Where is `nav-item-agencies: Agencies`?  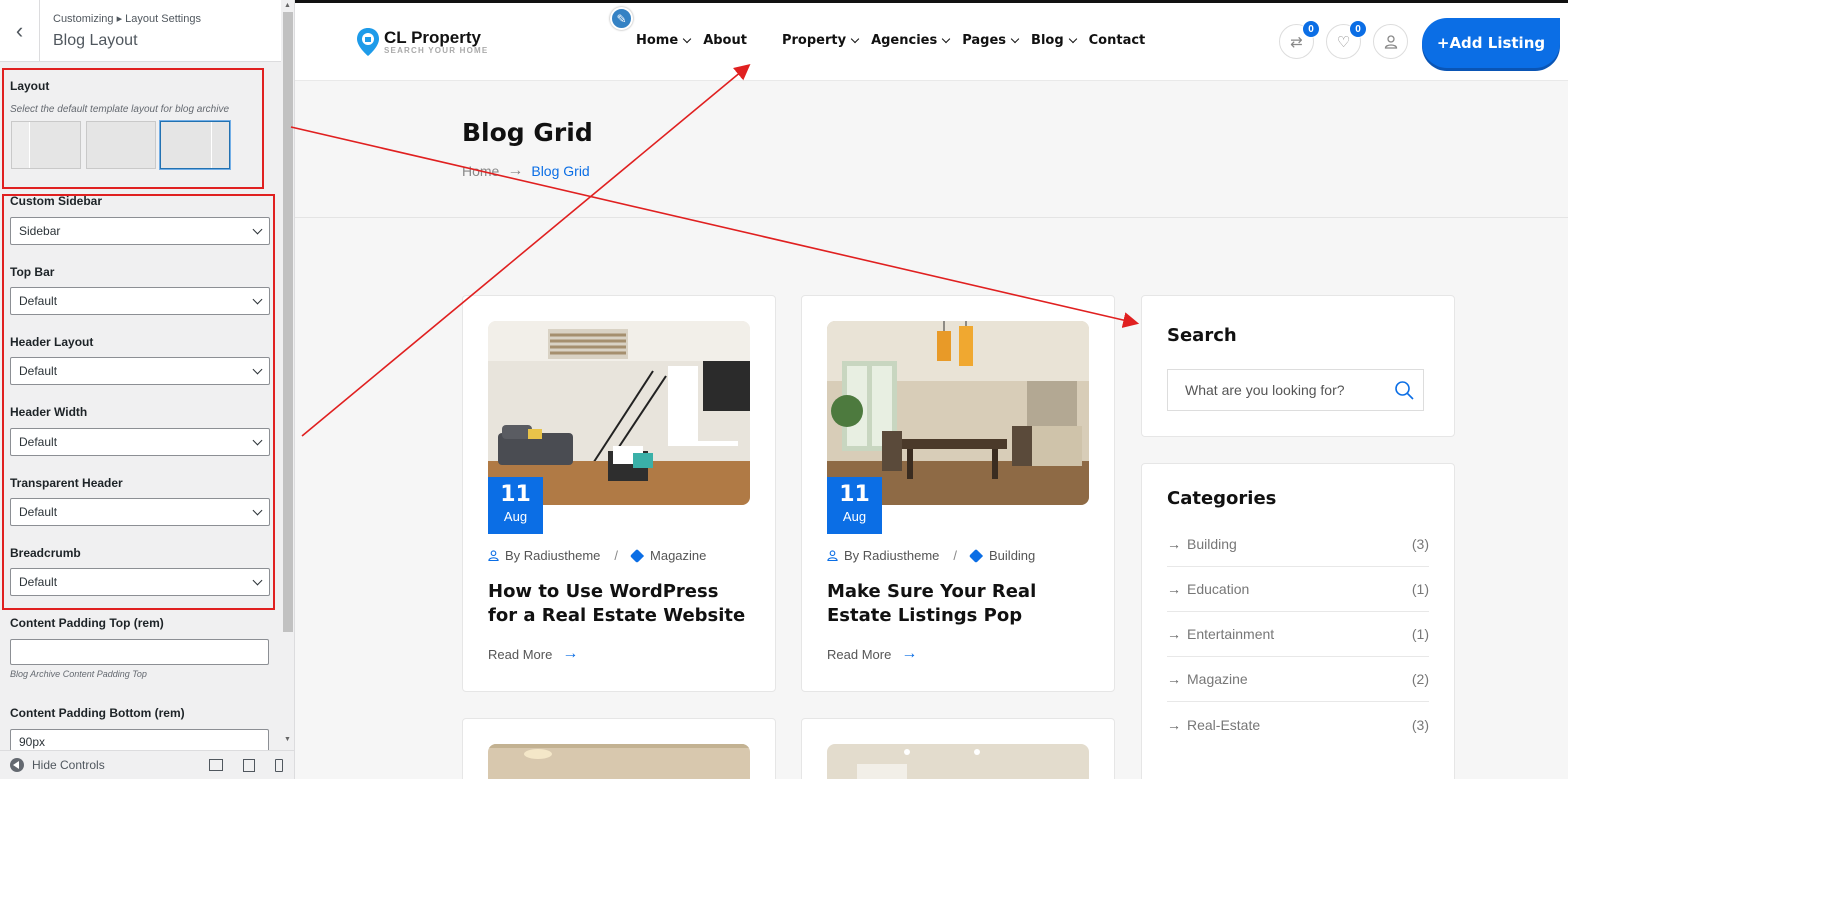 nav-item-agencies: Agencies is located at coordinates (911, 40).